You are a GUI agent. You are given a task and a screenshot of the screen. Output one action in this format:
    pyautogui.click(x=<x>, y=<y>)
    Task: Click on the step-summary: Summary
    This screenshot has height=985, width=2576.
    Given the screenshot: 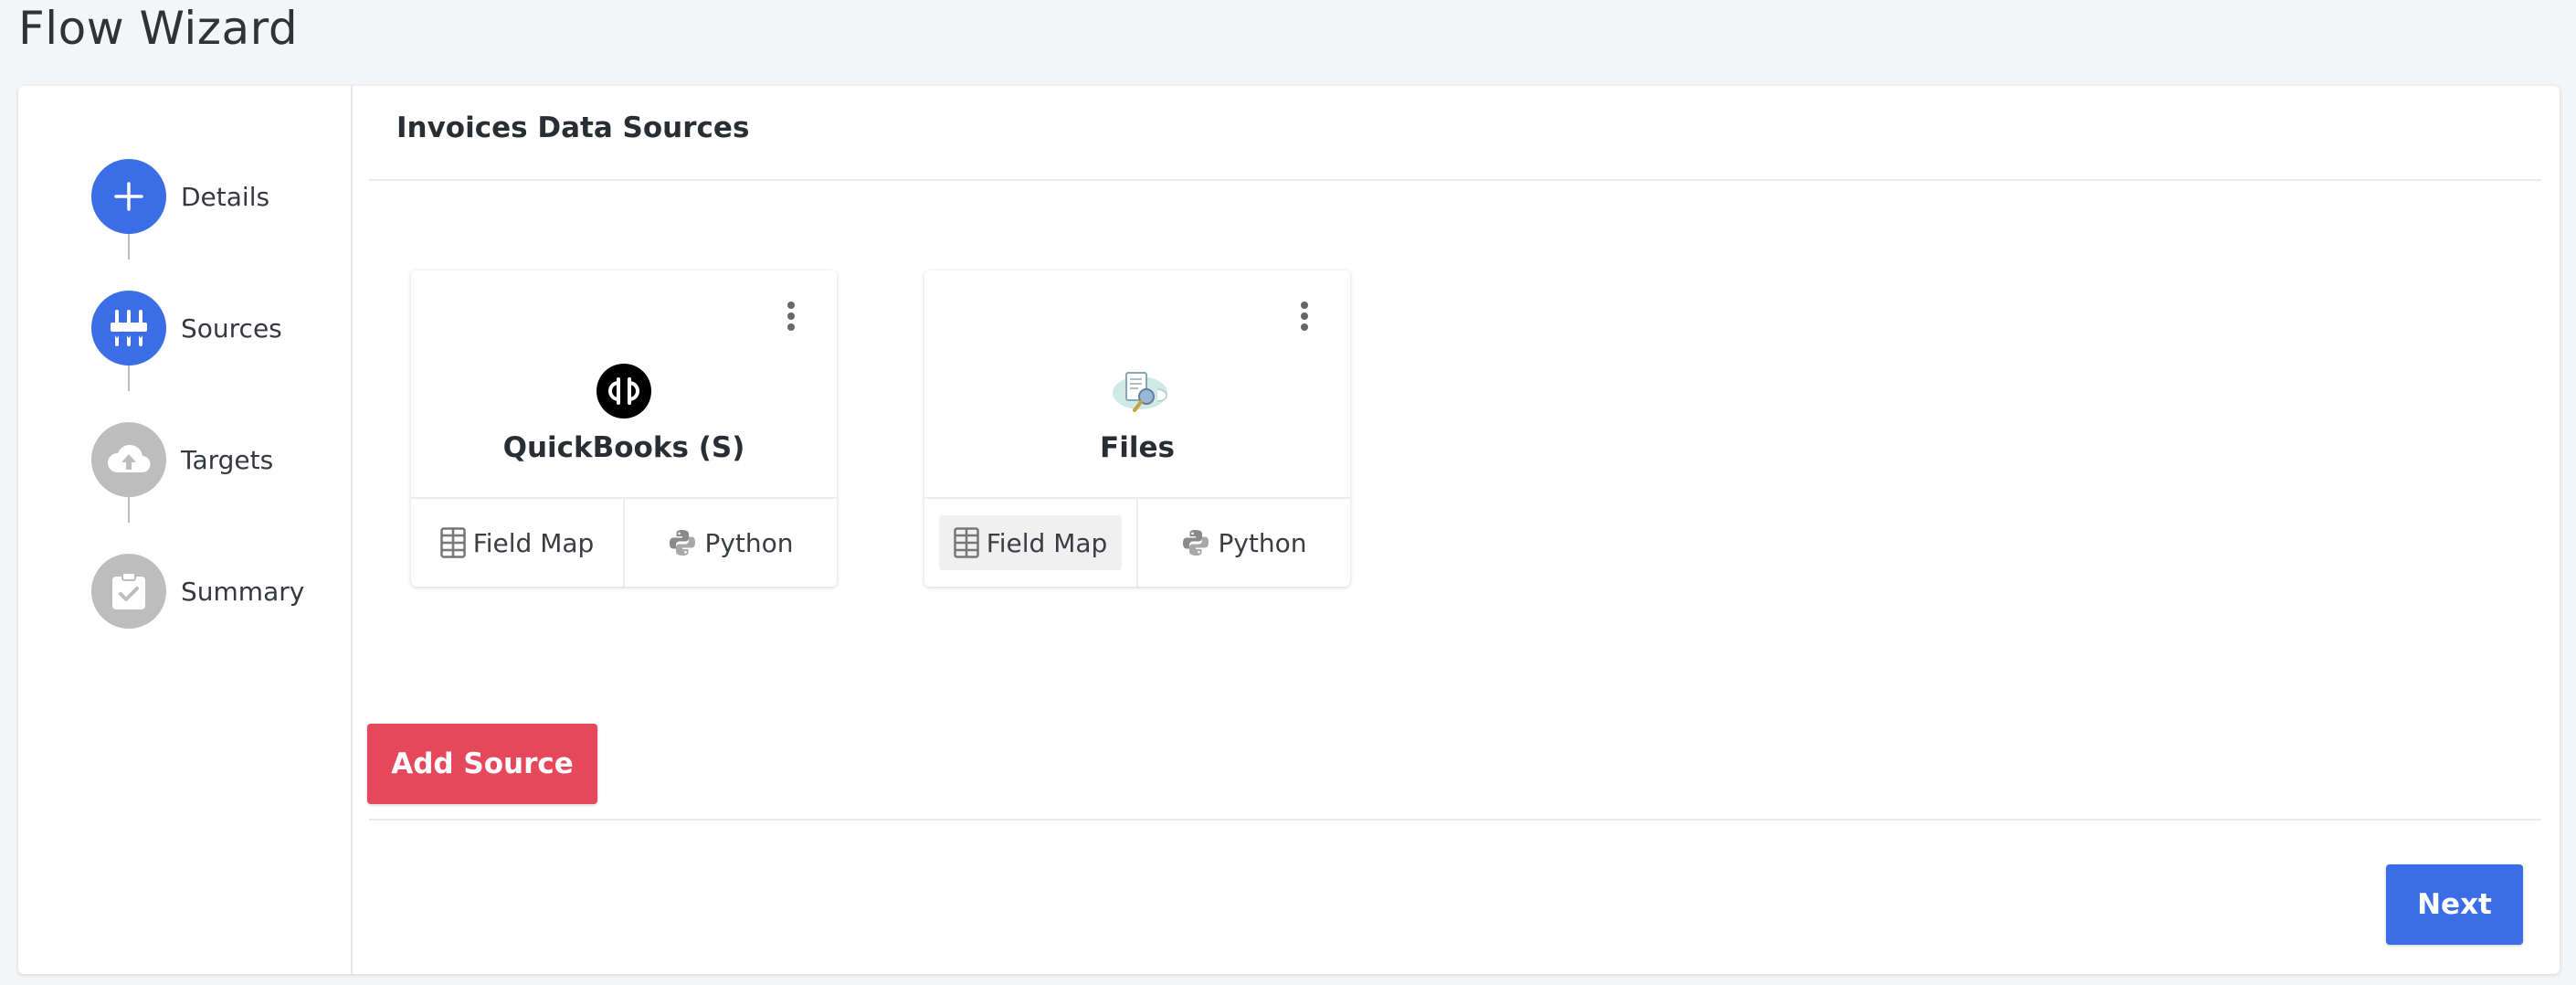 What is the action you would take?
    pyautogui.click(x=197, y=591)
    